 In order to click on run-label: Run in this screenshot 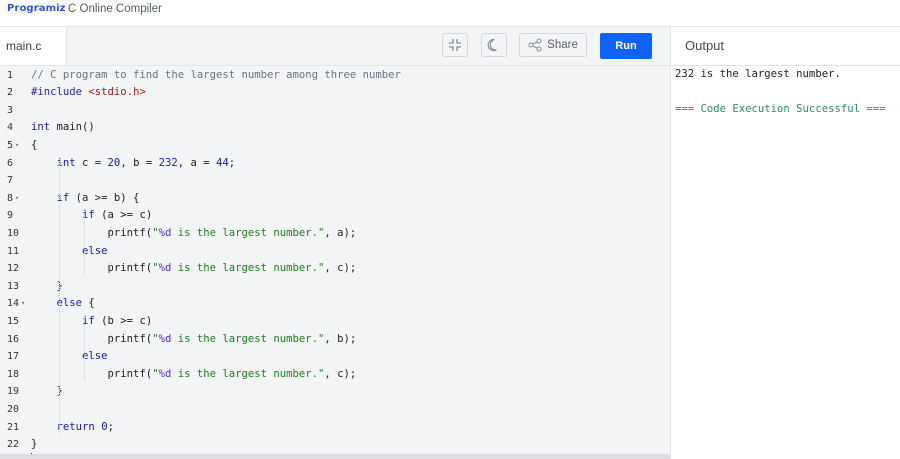, I will do `click(626, 46)`.